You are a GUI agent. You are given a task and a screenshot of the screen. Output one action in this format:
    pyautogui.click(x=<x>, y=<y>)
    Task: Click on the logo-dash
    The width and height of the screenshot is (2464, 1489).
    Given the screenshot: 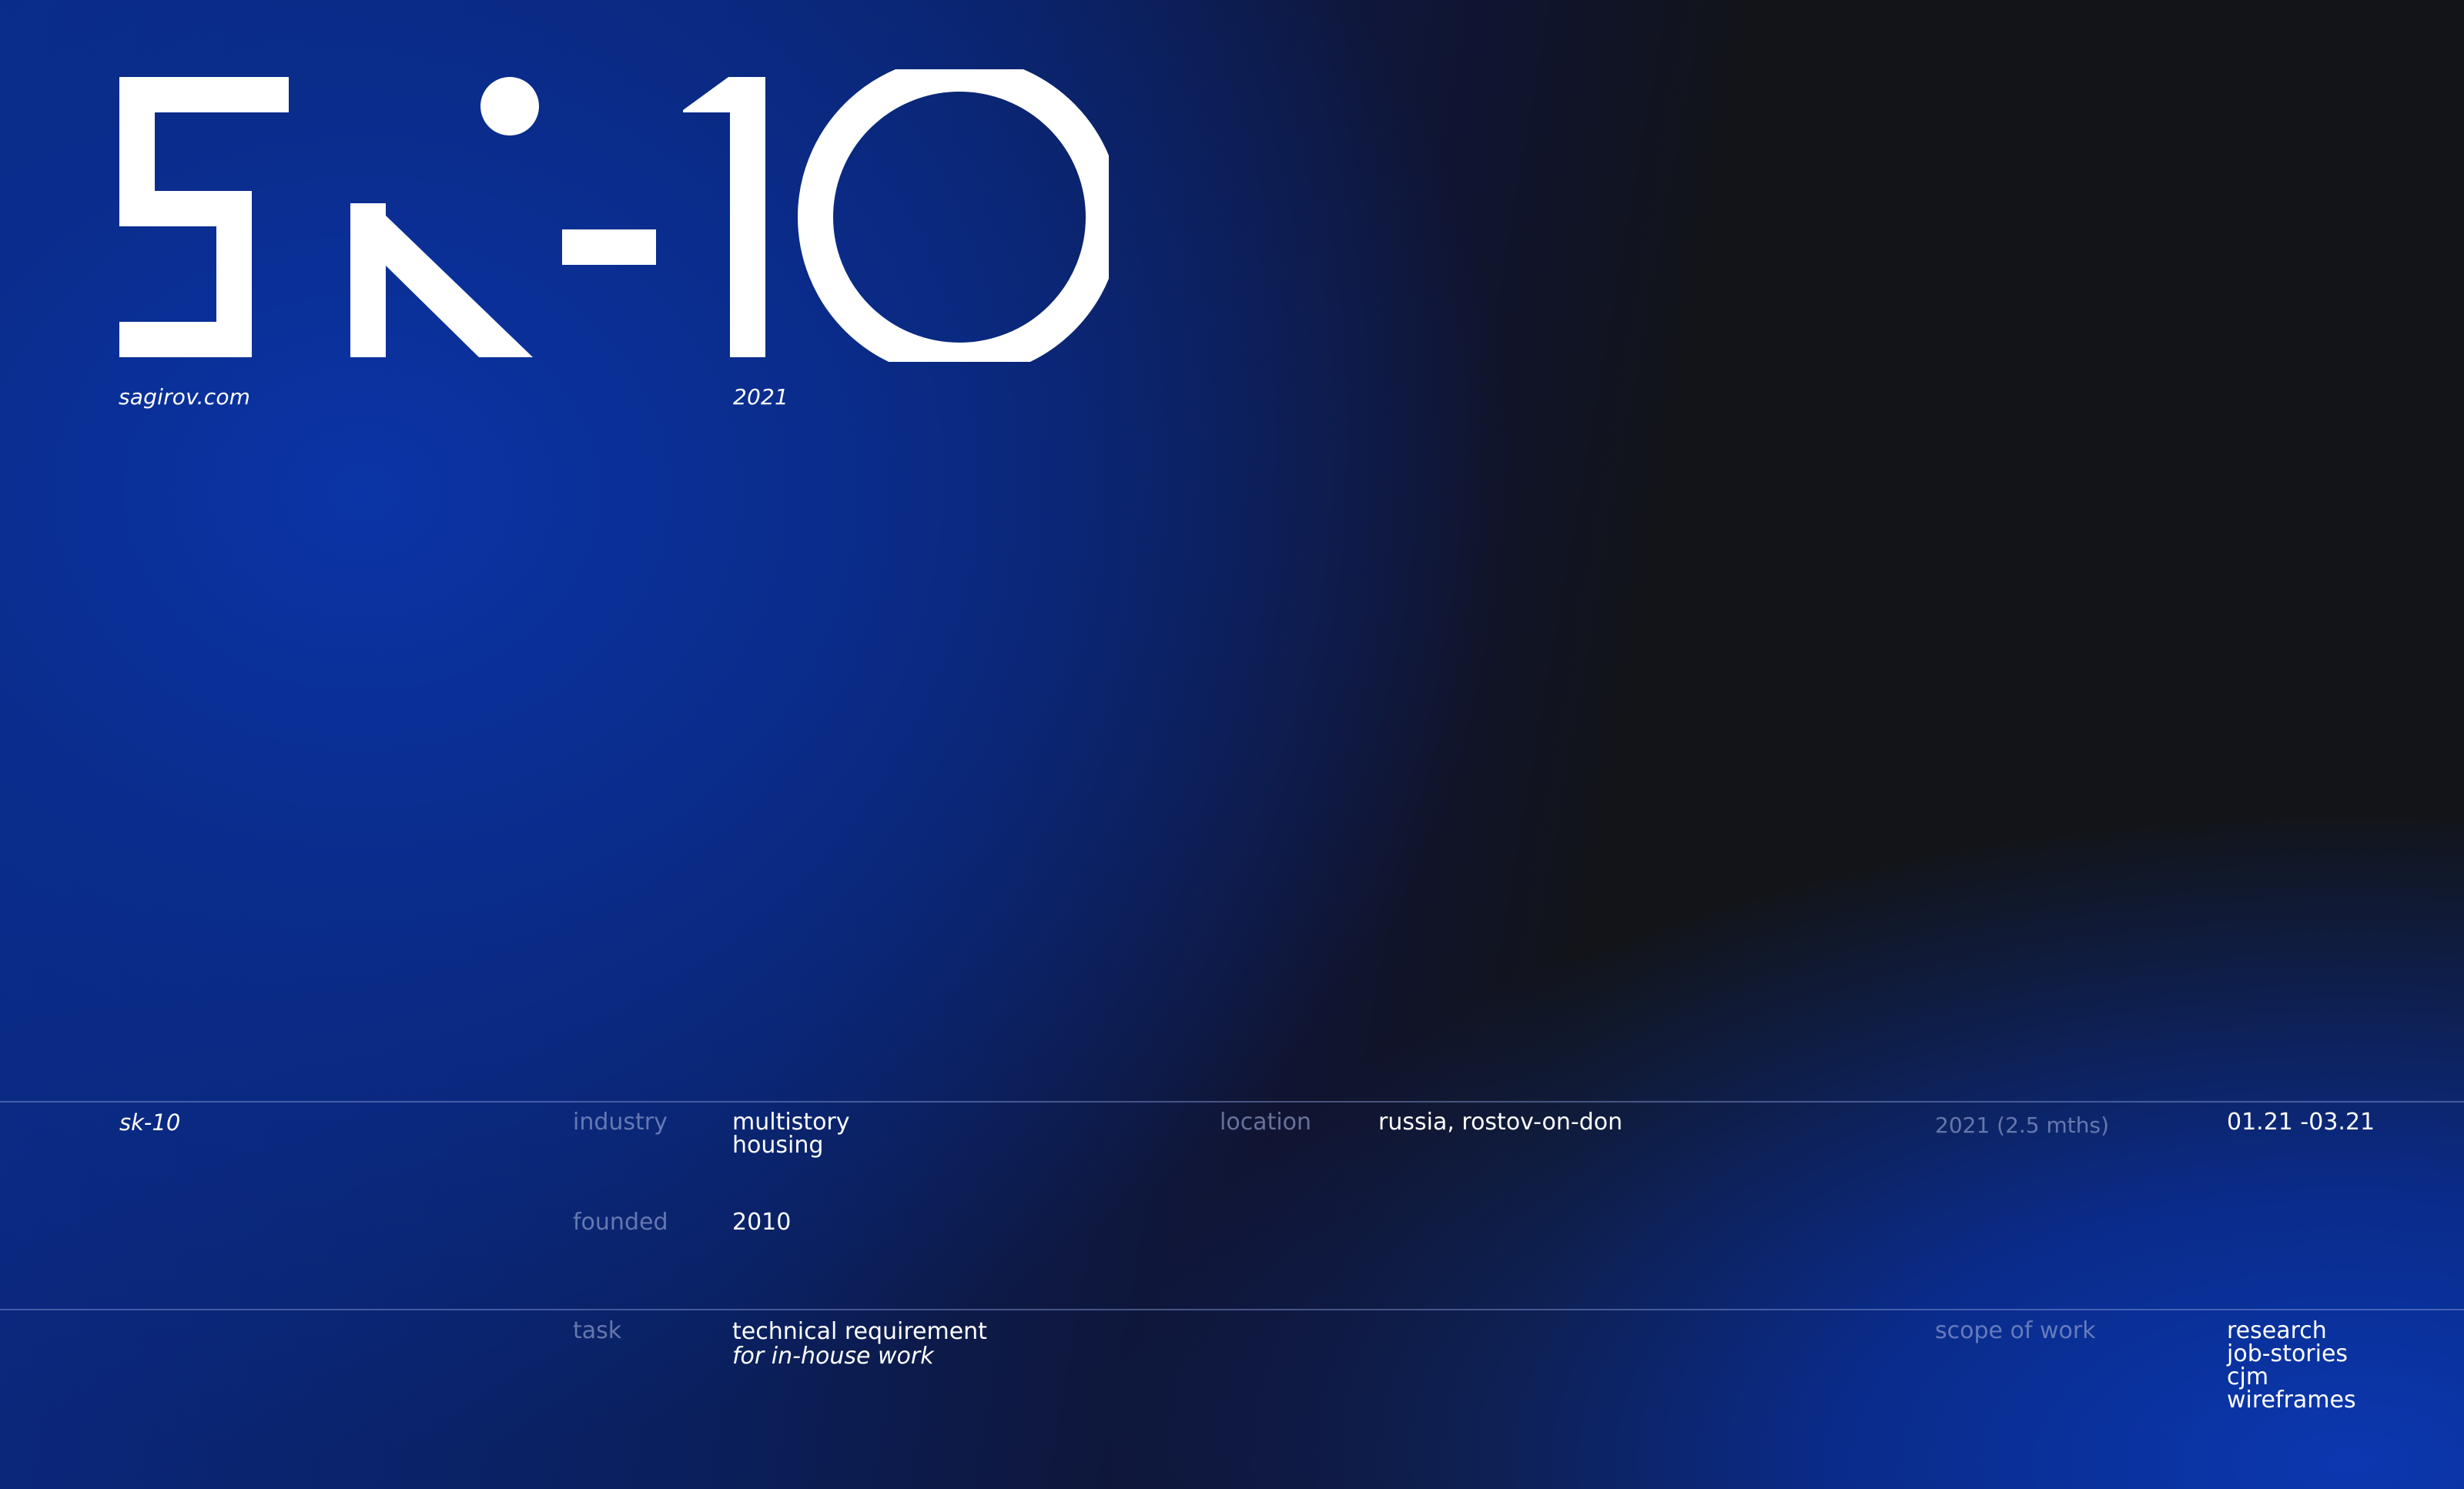 What is the action you would take?
    pyautogui.click(x=609, y=247)
    